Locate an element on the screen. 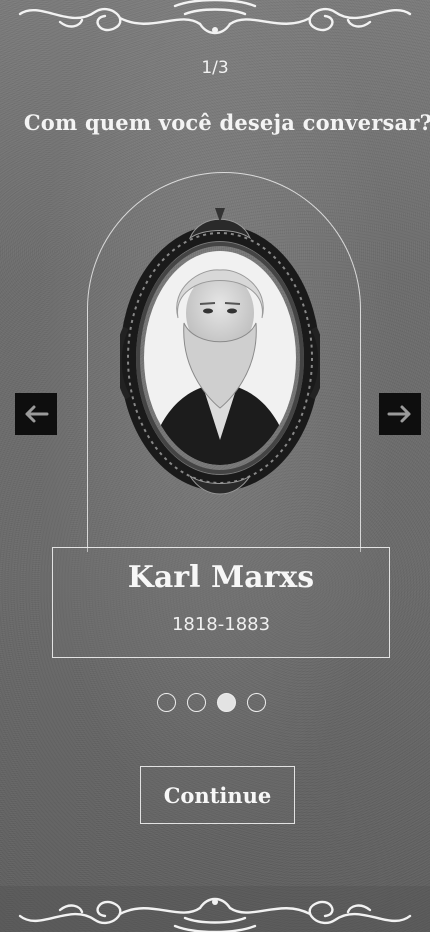  person-years: 1818-1883 is located at coordinates (221, 624).